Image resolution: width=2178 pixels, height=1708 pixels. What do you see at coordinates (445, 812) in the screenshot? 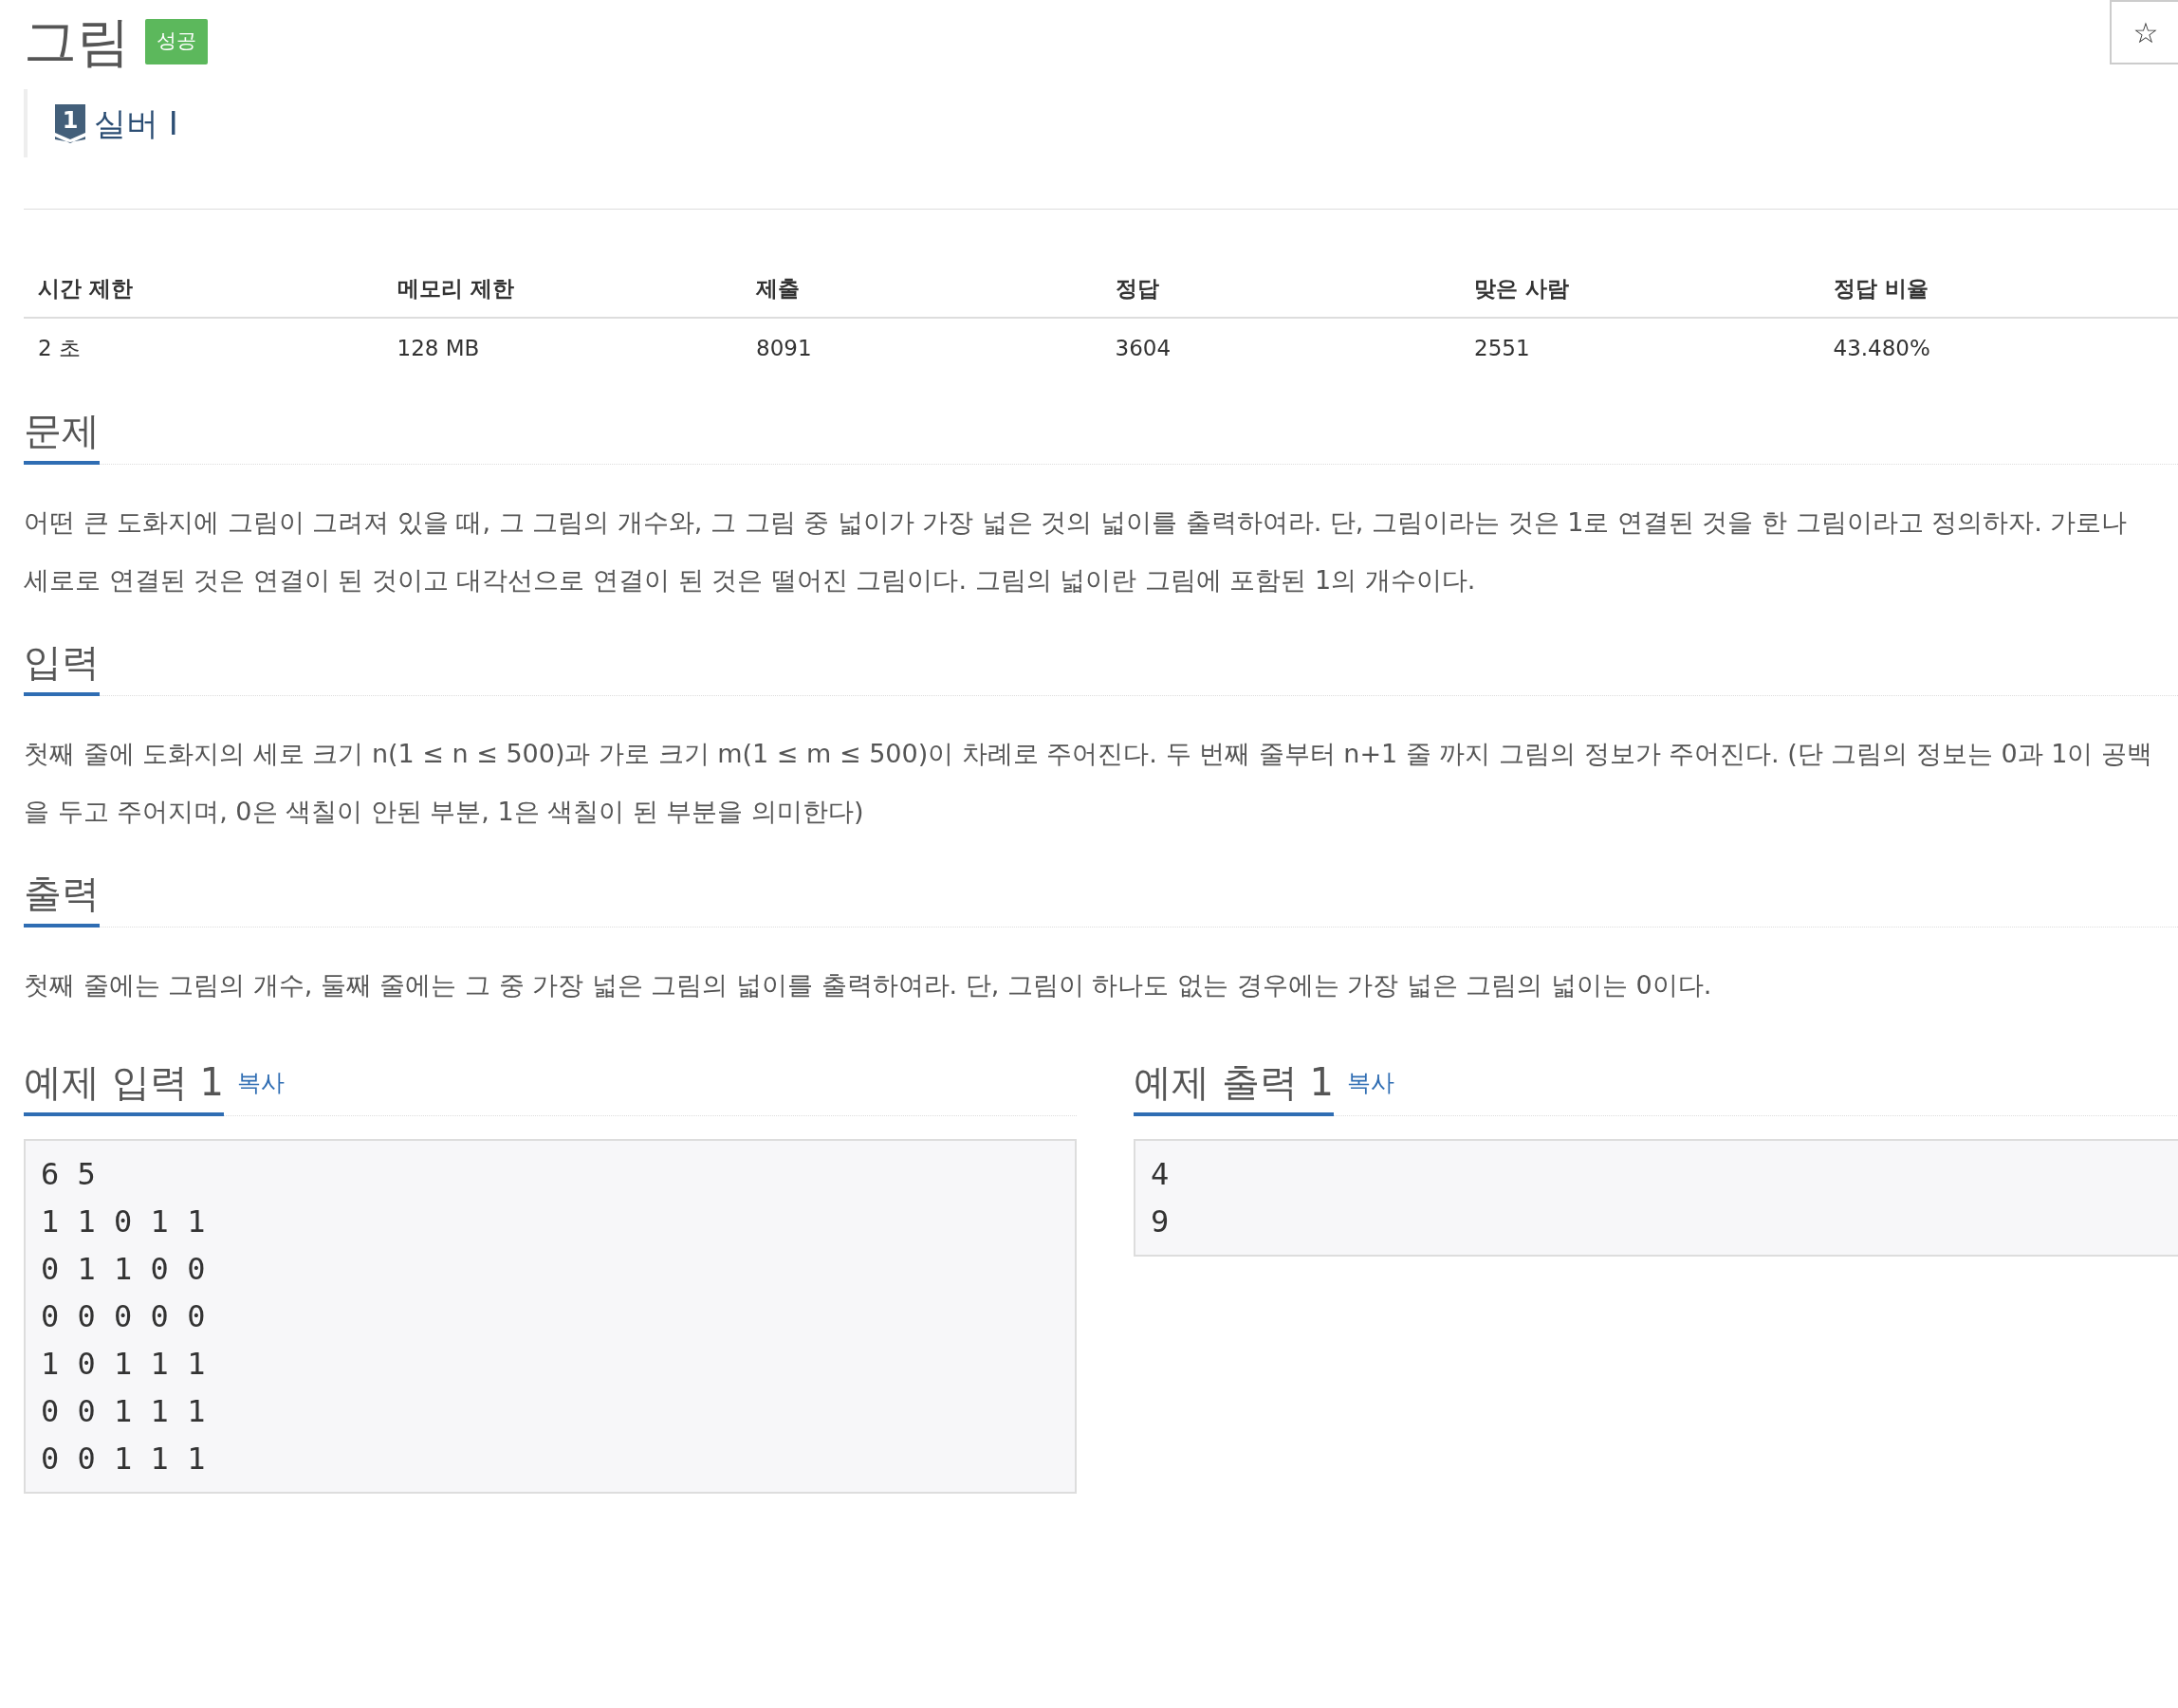
I see `description-text: 을 두고 주어지며, 0은 색칠이 안된 부분, 1은 색칠이 된 부분을 의미한다)` at bounding box center [445, 812].